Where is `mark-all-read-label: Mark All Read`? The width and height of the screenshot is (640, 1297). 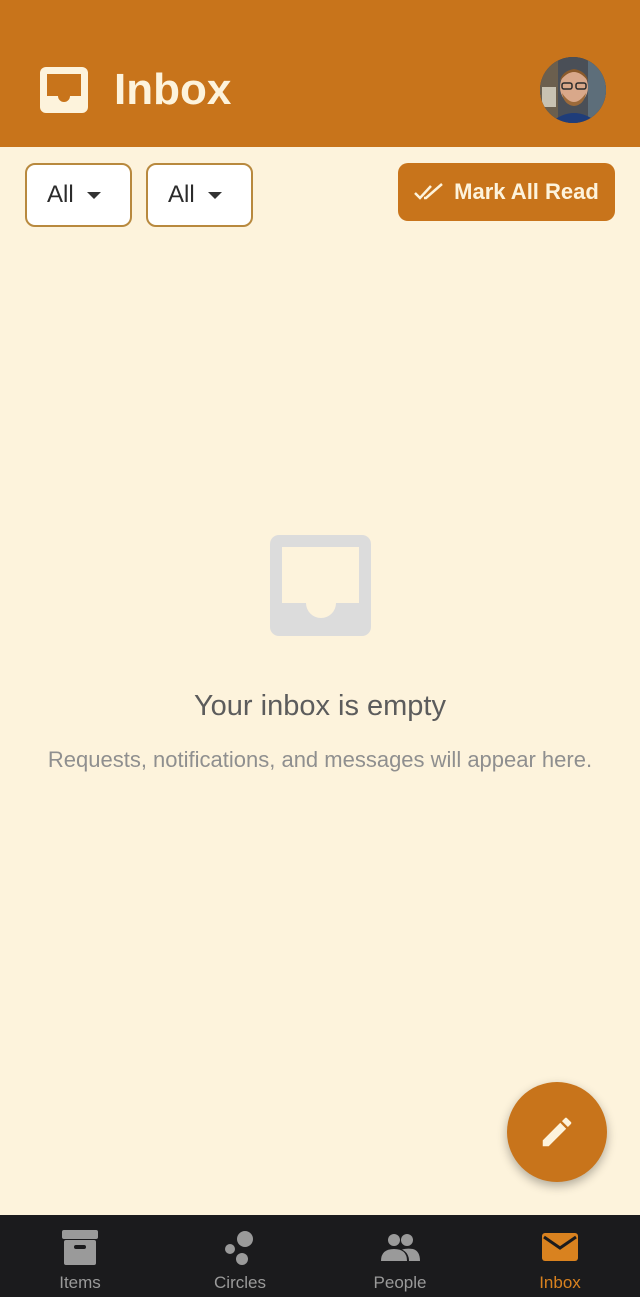
mark-all-read-label: Mark All Read is located at coordinates (526, 191).